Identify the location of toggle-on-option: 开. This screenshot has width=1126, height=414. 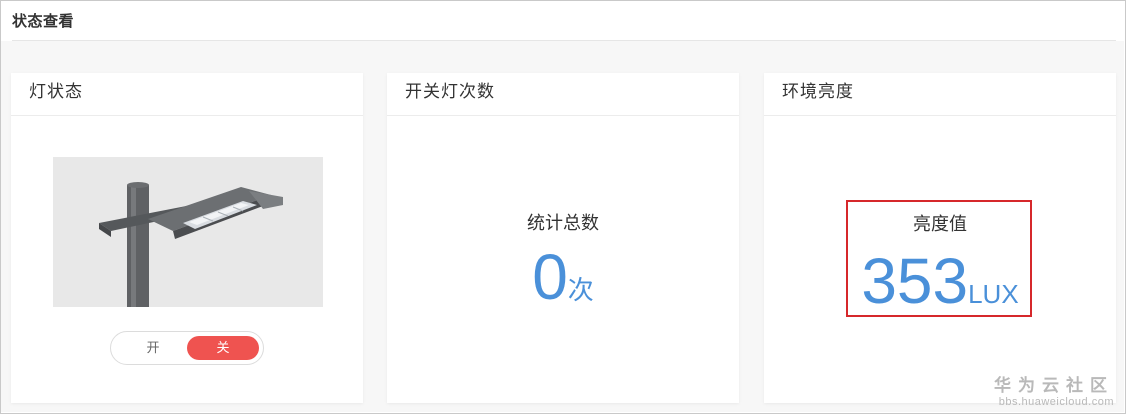
(153, 348).